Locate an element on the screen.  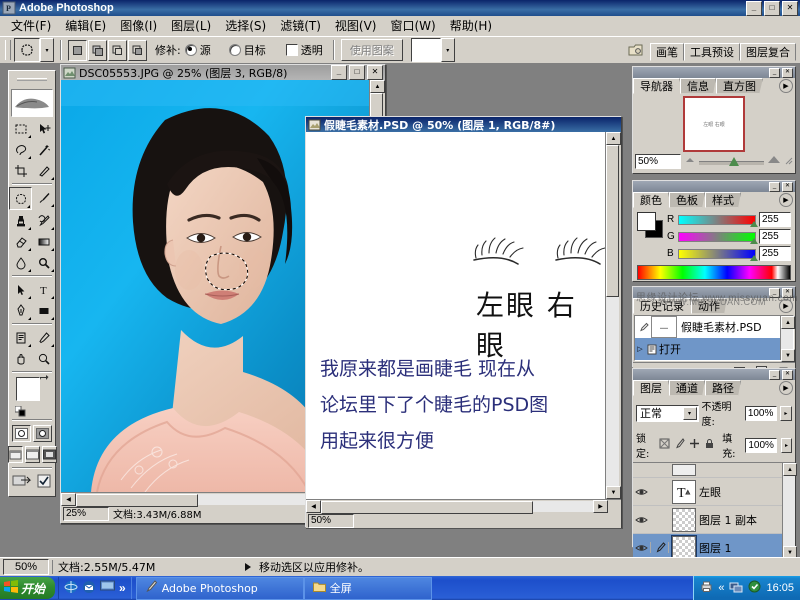
history-scrollbar: ▲ ▼ is located at coordinates (787, 339).